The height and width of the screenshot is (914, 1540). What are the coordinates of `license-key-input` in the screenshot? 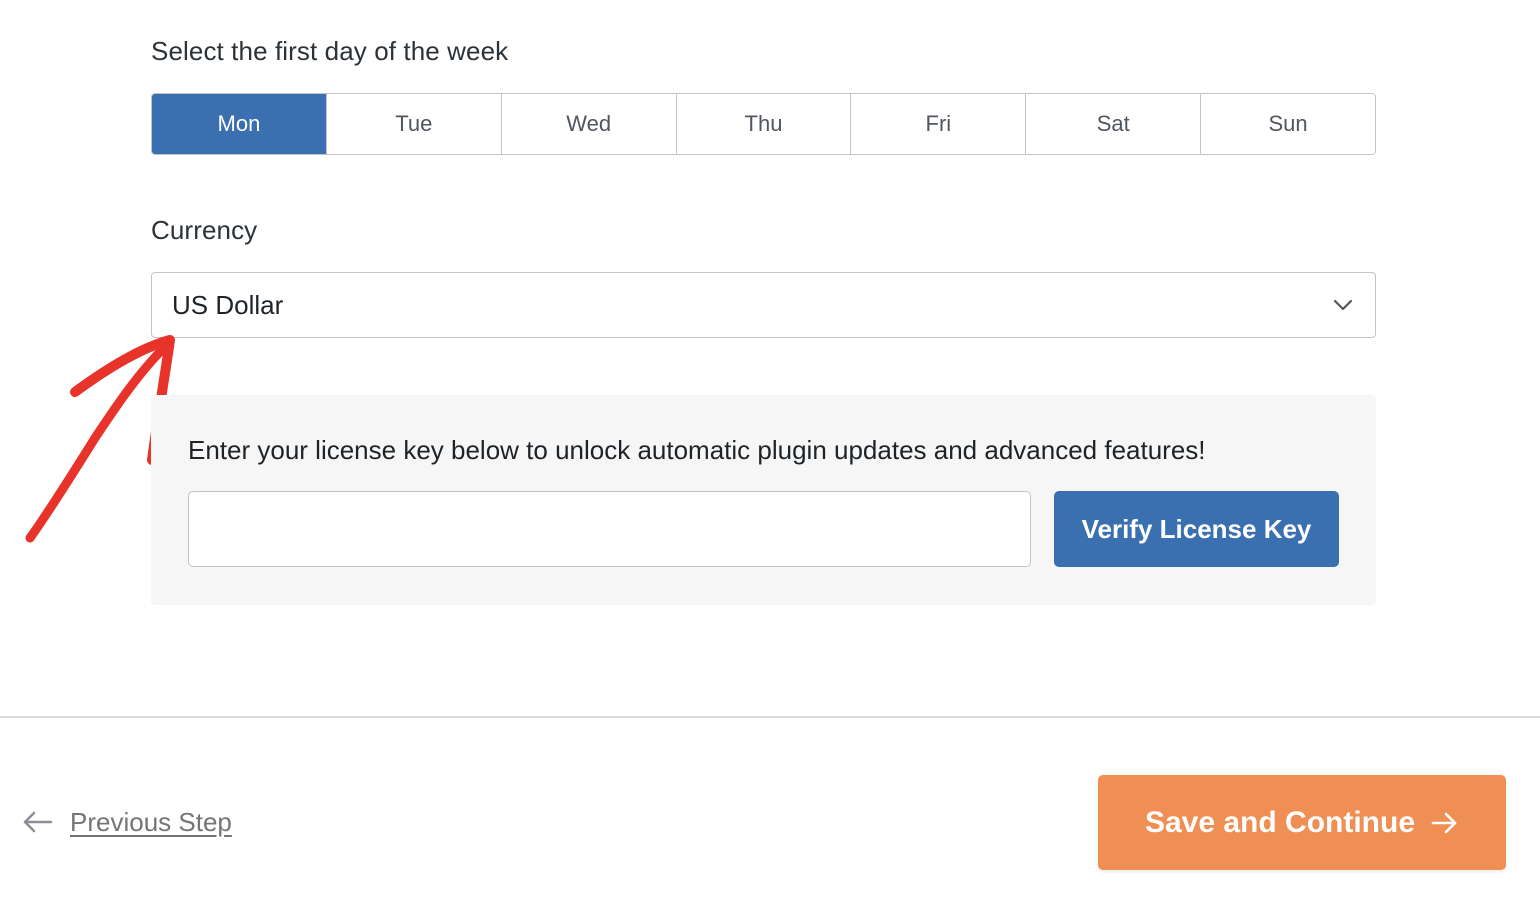 It's located at (609, 529).